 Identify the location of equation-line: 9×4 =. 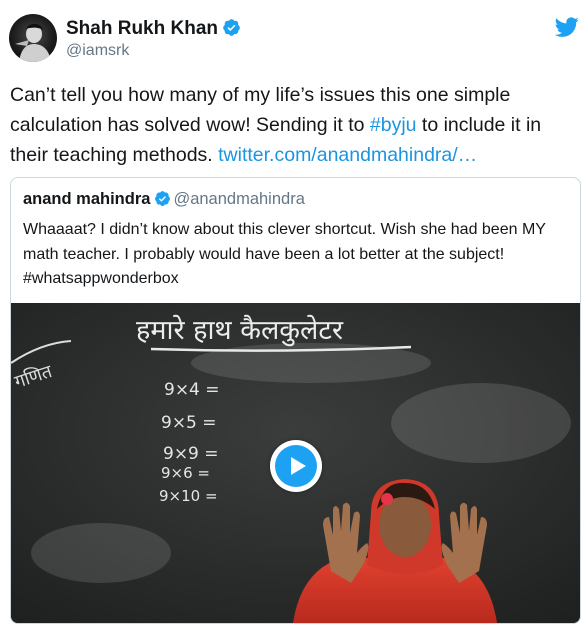
(192, 390).